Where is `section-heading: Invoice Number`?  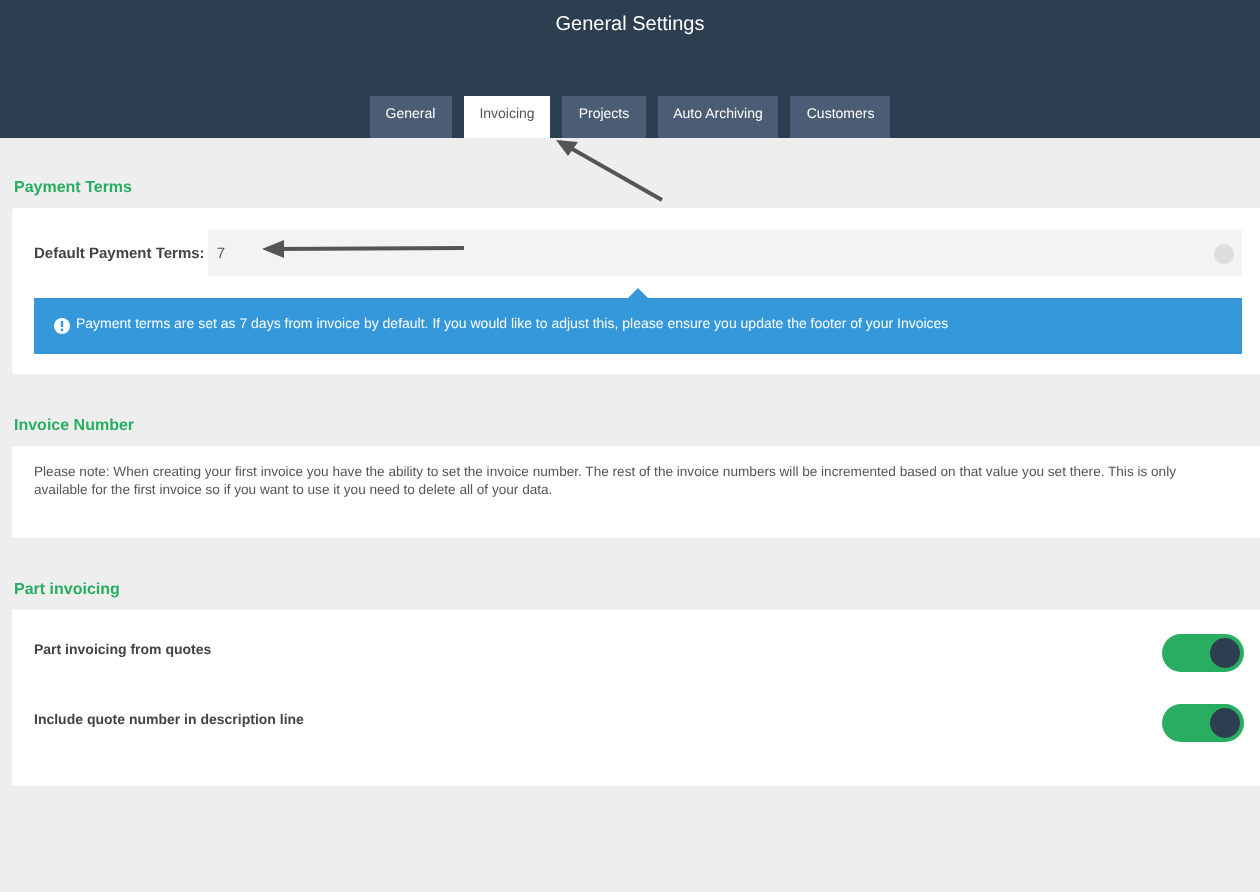
section-heading: Invoice Number is located at coordinates (75, 426).